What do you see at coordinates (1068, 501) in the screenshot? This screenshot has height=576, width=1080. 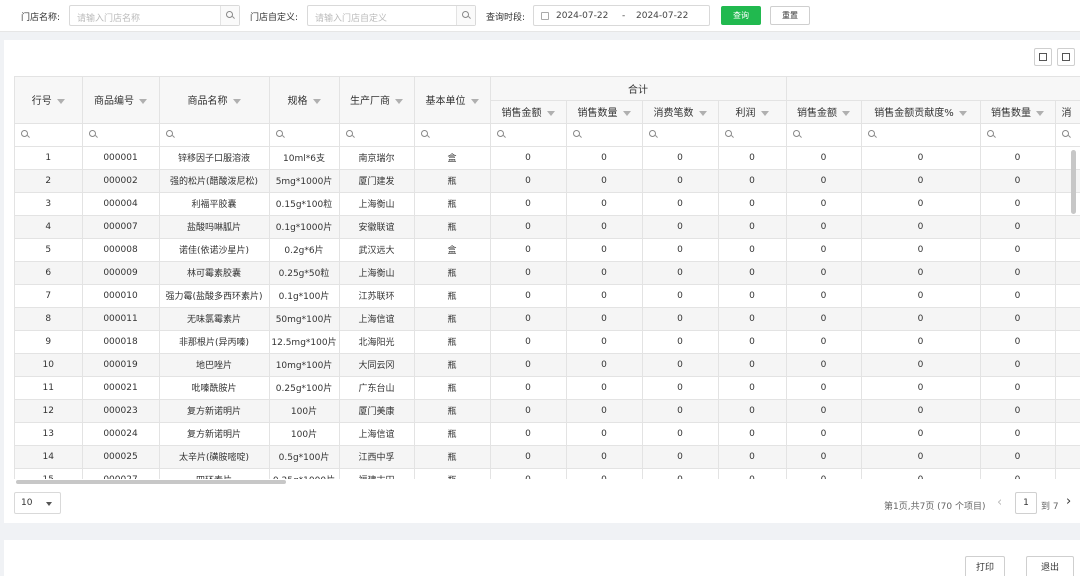 I see `next-page-button: ›` at bounding box center [1068, 501].